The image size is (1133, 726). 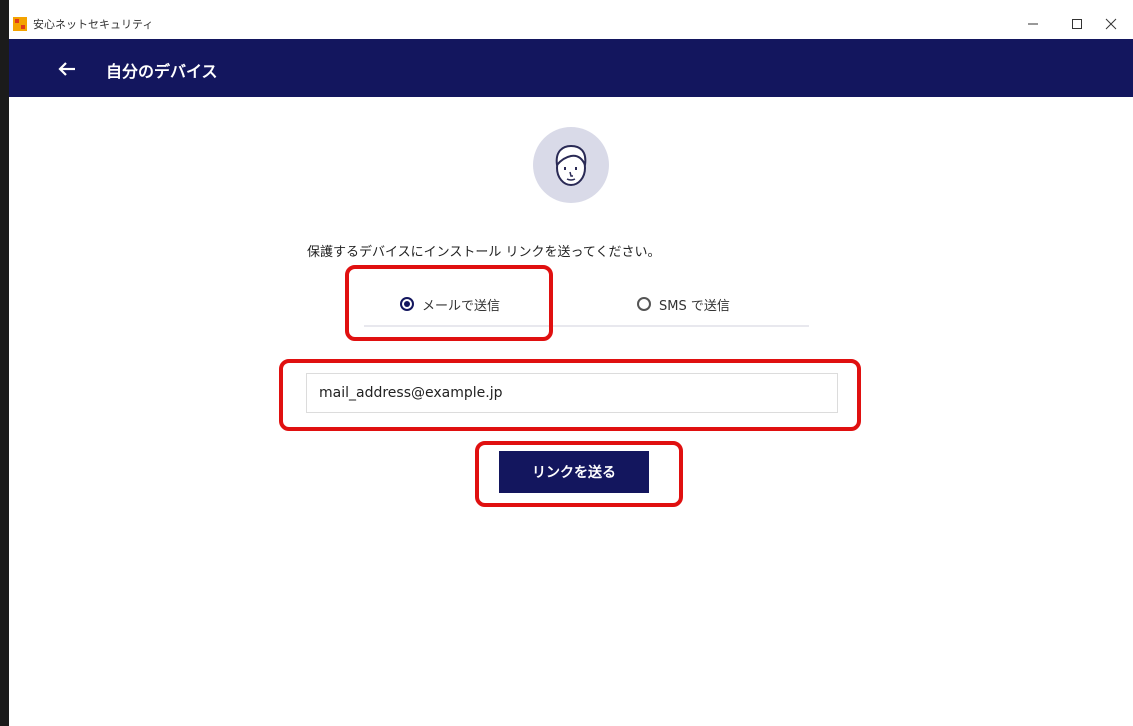 What do you see at coordinates (572, 393) in the screenshot?
I see `email-field` at bounding box center [572, 393].